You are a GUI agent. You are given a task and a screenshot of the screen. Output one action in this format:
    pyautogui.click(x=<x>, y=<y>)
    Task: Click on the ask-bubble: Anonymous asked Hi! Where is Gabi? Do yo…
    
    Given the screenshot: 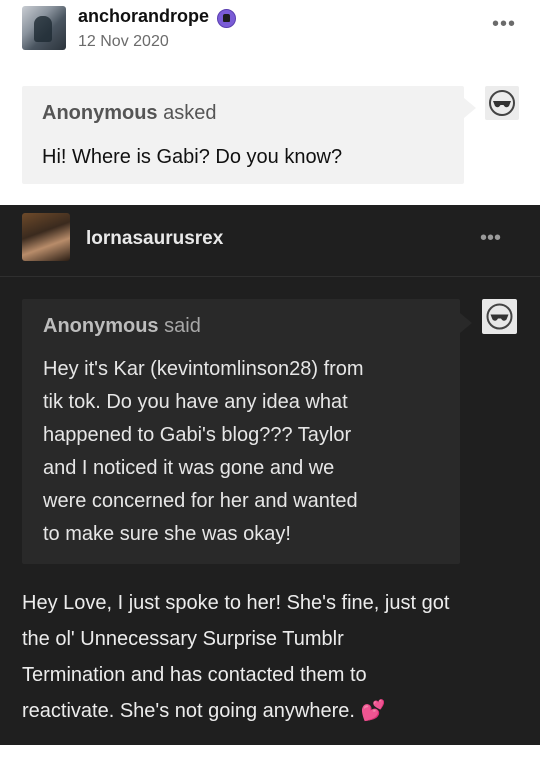 What is the action you would take?
    pyautogui.click(x=249, y=135)
    